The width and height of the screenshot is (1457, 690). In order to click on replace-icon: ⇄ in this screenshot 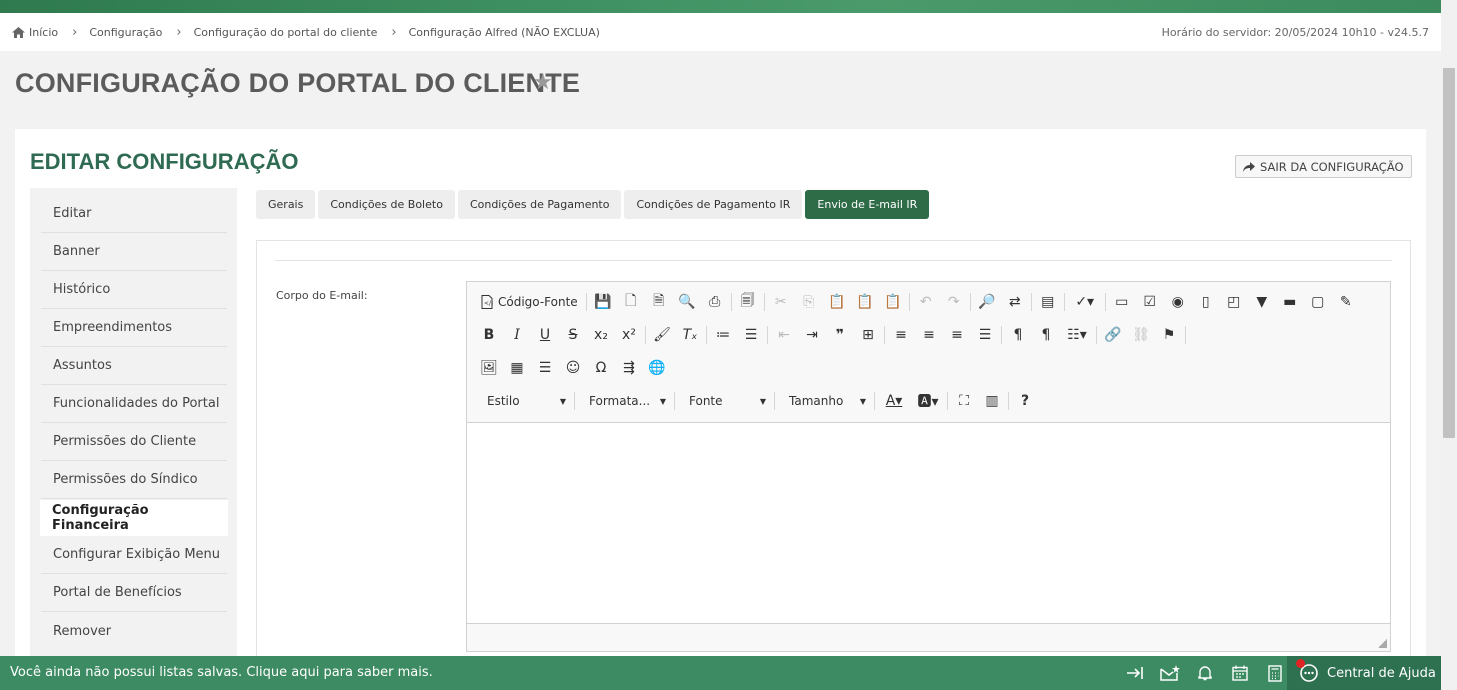, I will do `click(1015, 302)`.